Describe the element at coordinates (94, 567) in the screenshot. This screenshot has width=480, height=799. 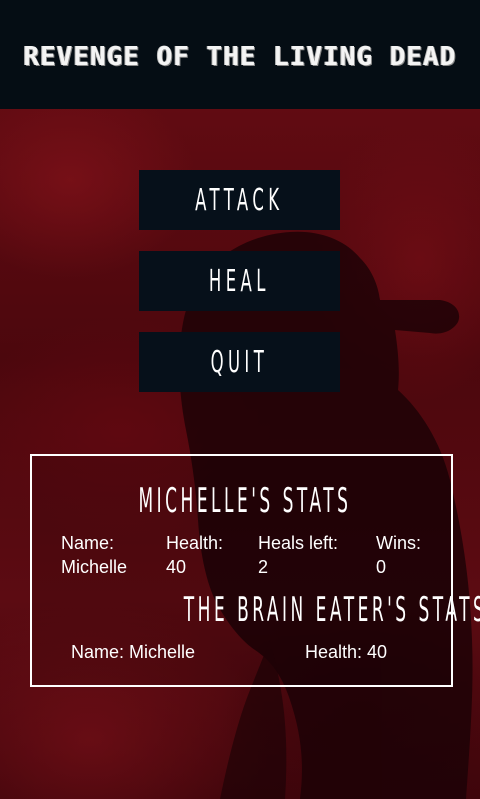
I see `player-name-value: Michelle` at that location.